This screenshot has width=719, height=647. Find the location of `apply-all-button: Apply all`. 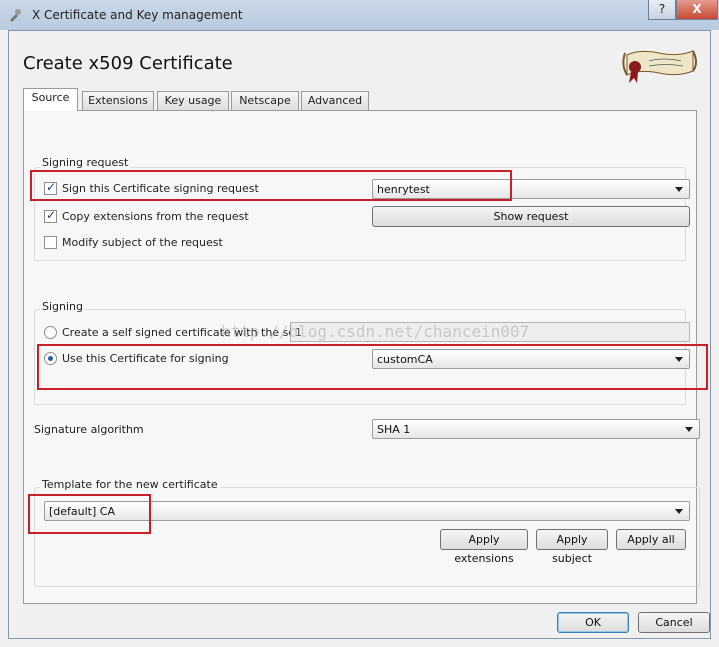

apply-all-button: Apply all is located at coordinates (651, 539).